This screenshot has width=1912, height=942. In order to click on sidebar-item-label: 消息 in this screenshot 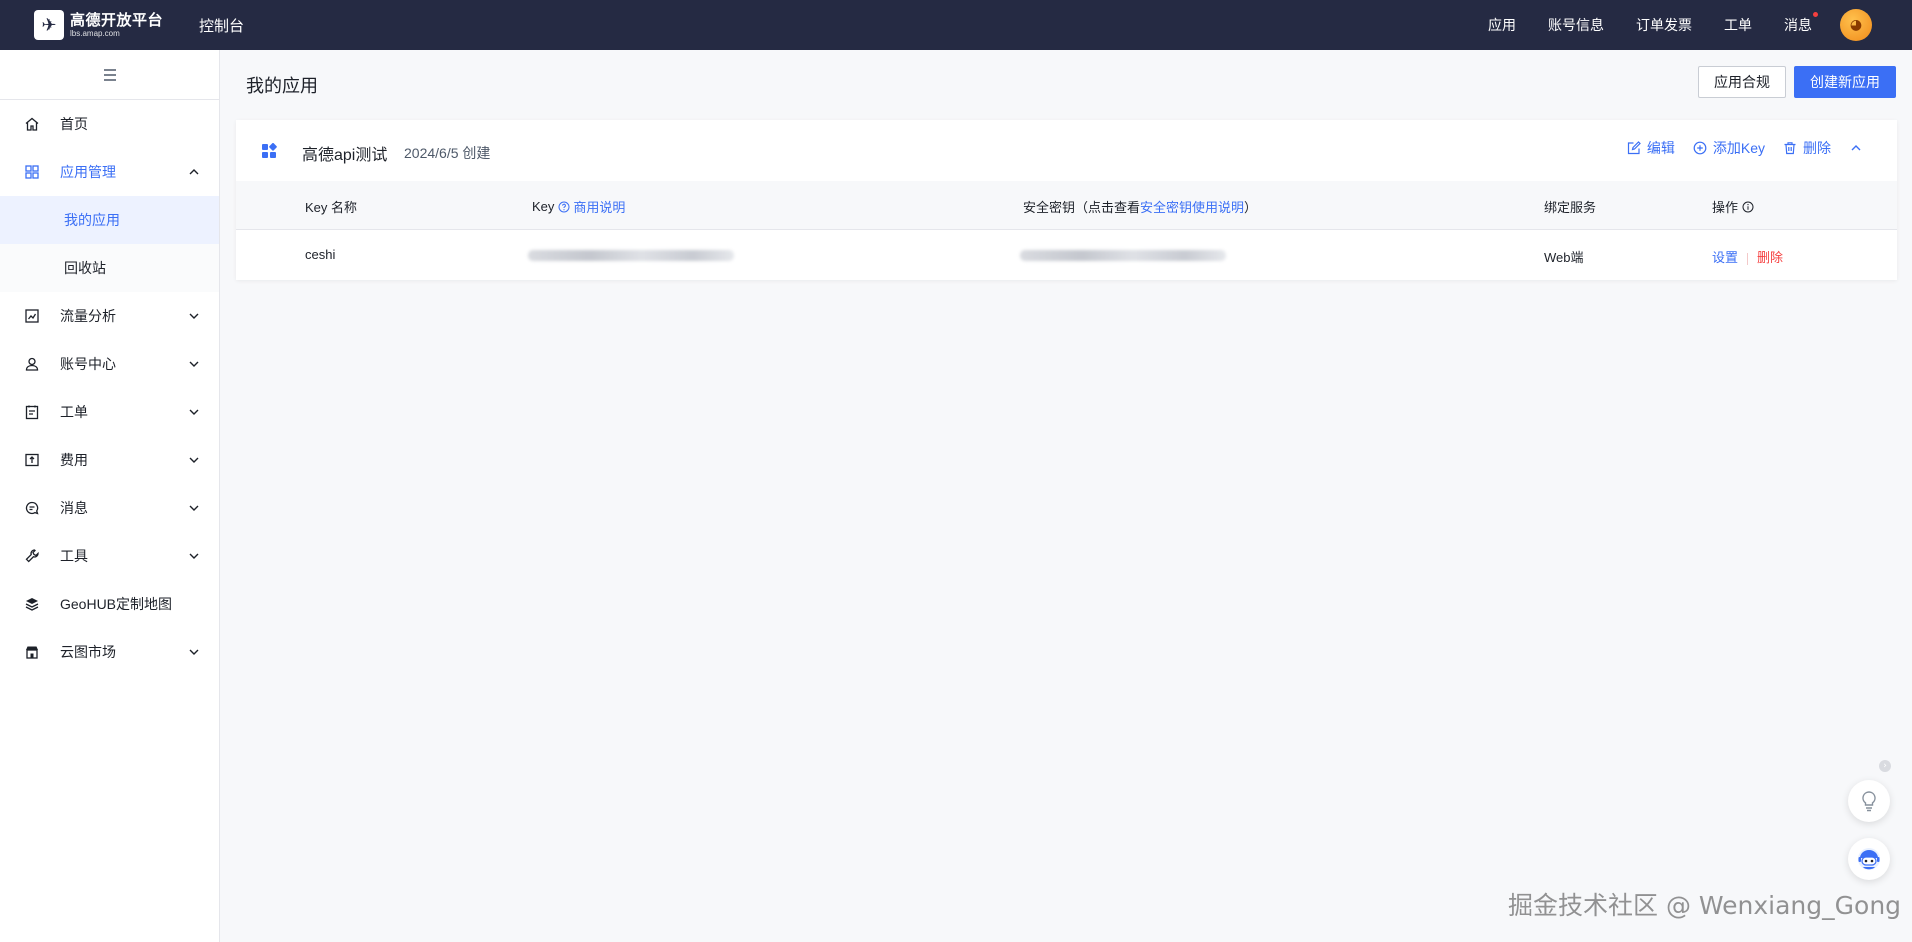, I will do `click(74, 508)`.